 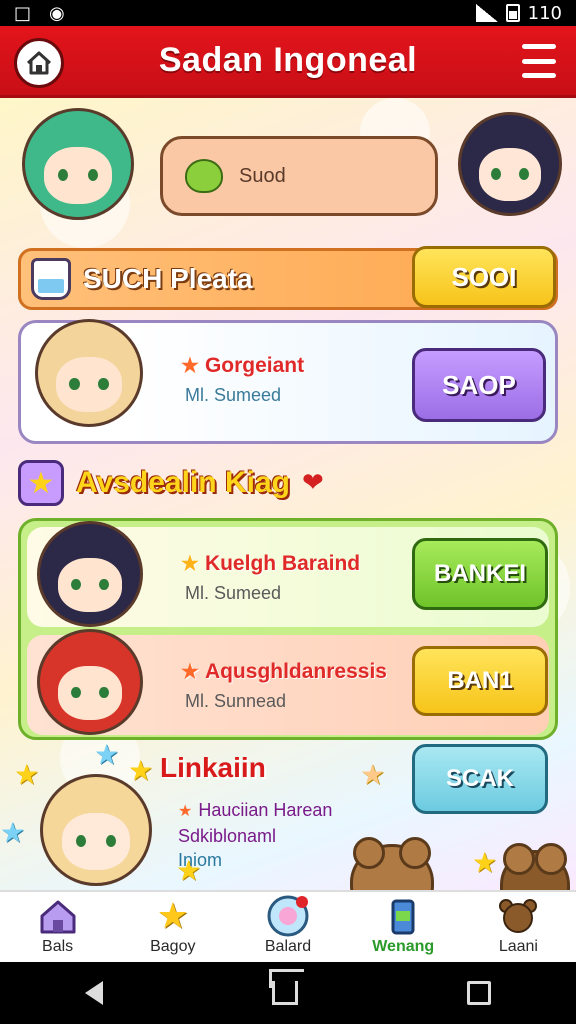 What do you see at coordinates (518, 946) in the screenshot?
I see `nav-label: Laani` at bounding box center [518, 946].